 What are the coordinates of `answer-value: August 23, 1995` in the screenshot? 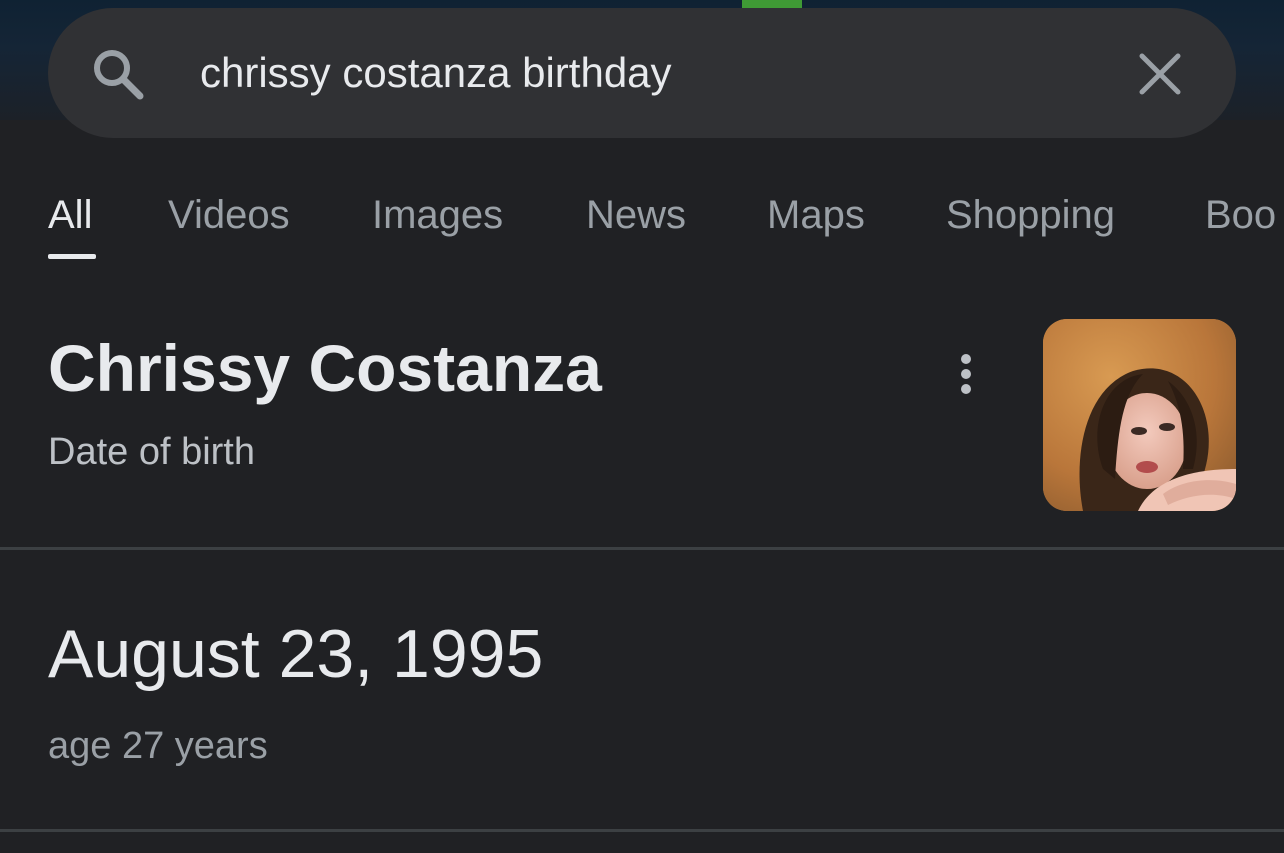 It's located at (296, 654).